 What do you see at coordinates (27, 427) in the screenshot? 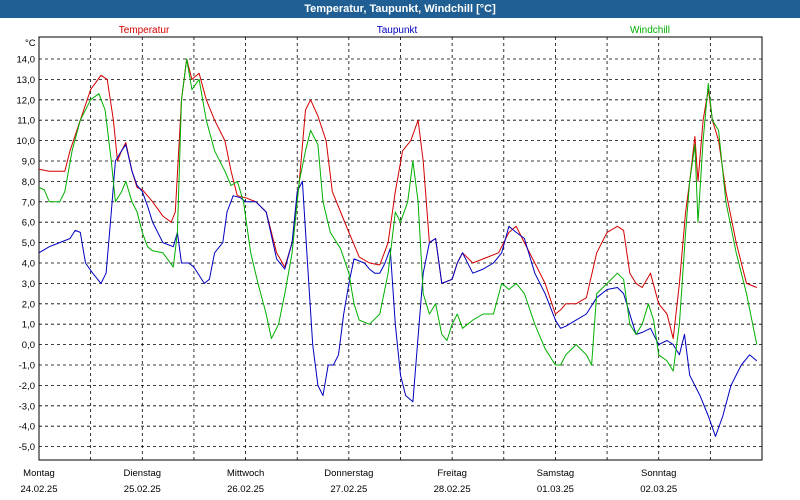
I see `y-tick-label: -4,0` at bounding box center [27, 427].